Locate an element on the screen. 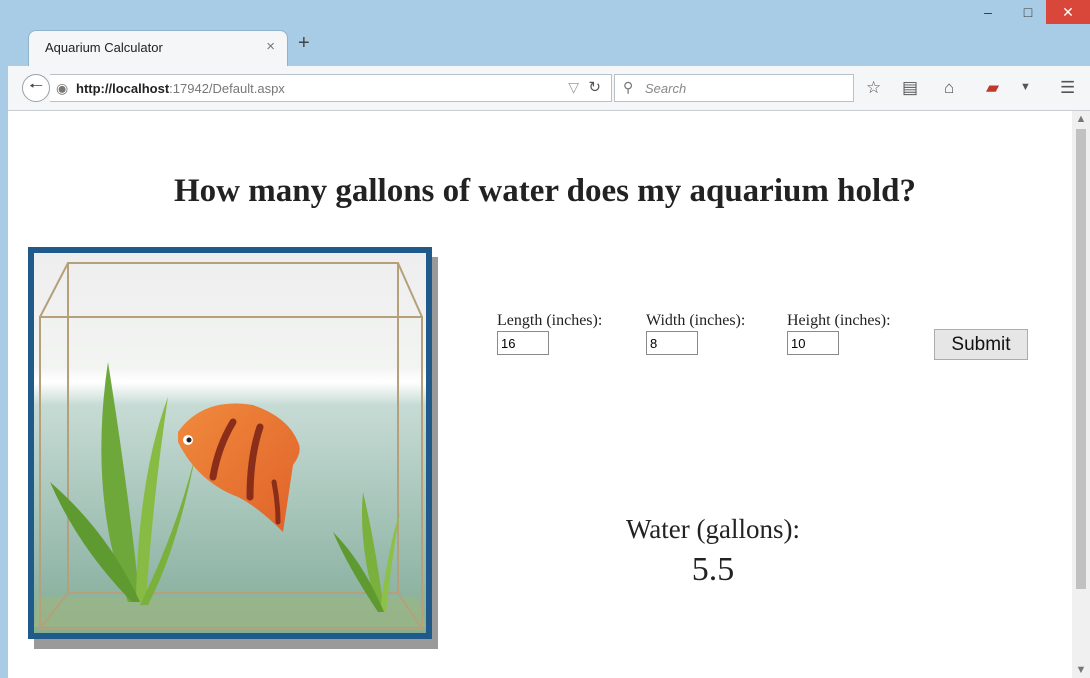  star-icon: ☆ is located at coordinates (873, 88).